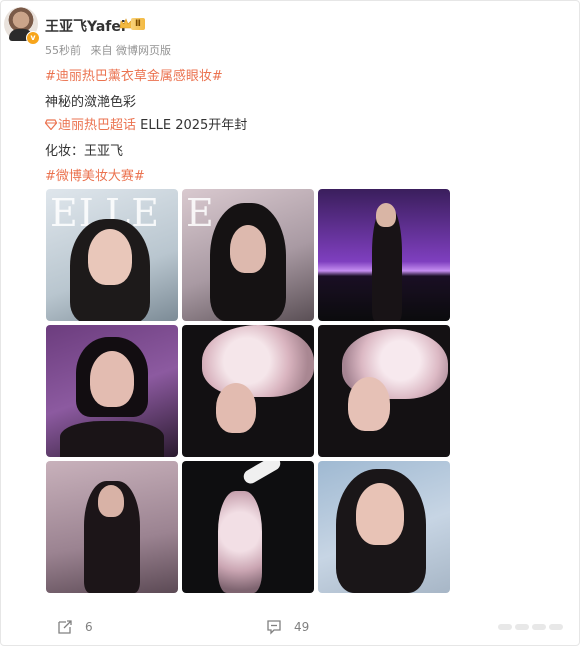 Image resolution: width=580 pixels, height=646 pixels. What do you see at coordinates (75, 627) in the screenshot?
I see `repost-button: 6` at bounding box center [75, 627].